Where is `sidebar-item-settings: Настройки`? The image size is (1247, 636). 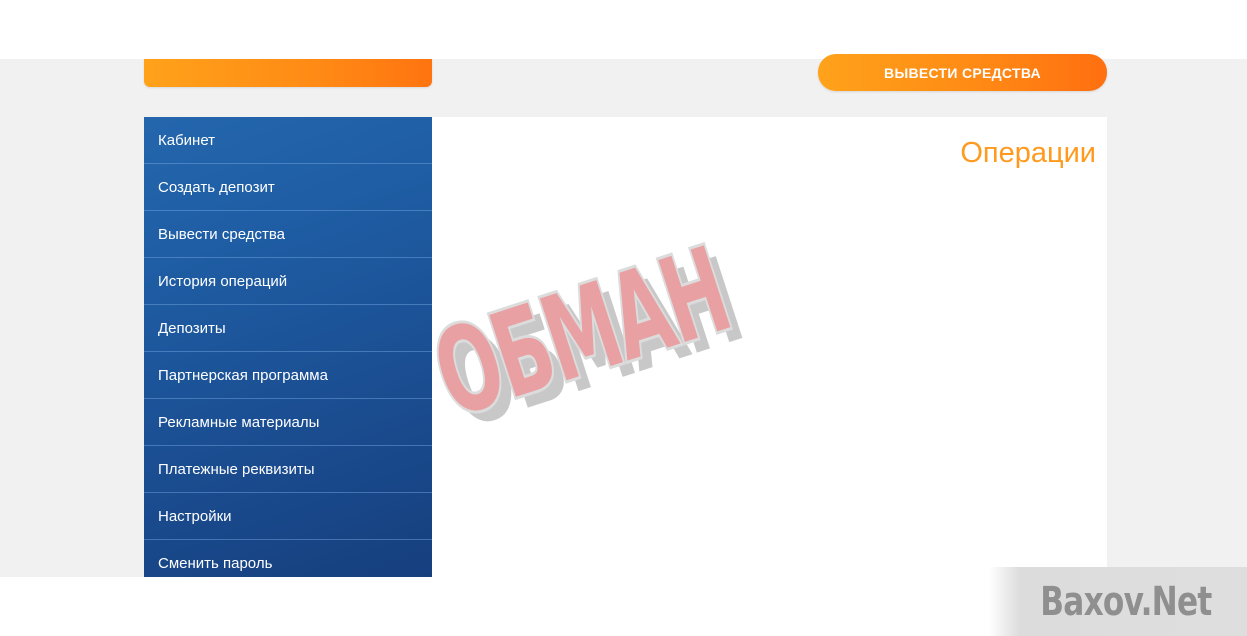
sidebar-item-settings: Настройки is located at coordinates (288, 516).